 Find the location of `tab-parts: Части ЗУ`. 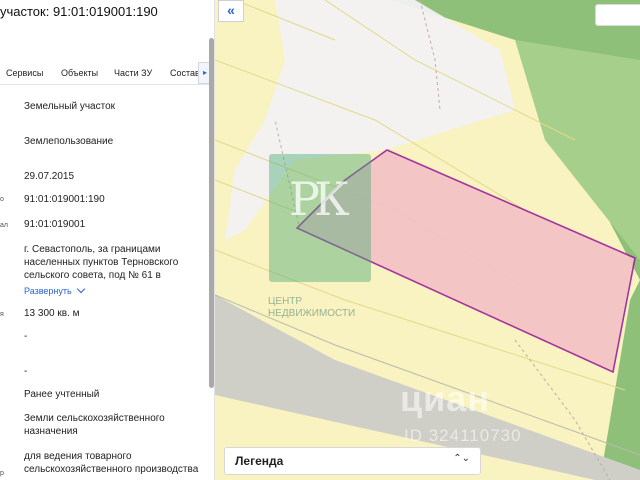

tab-parts: Части ЗУ is located at coordinates (133, 73).